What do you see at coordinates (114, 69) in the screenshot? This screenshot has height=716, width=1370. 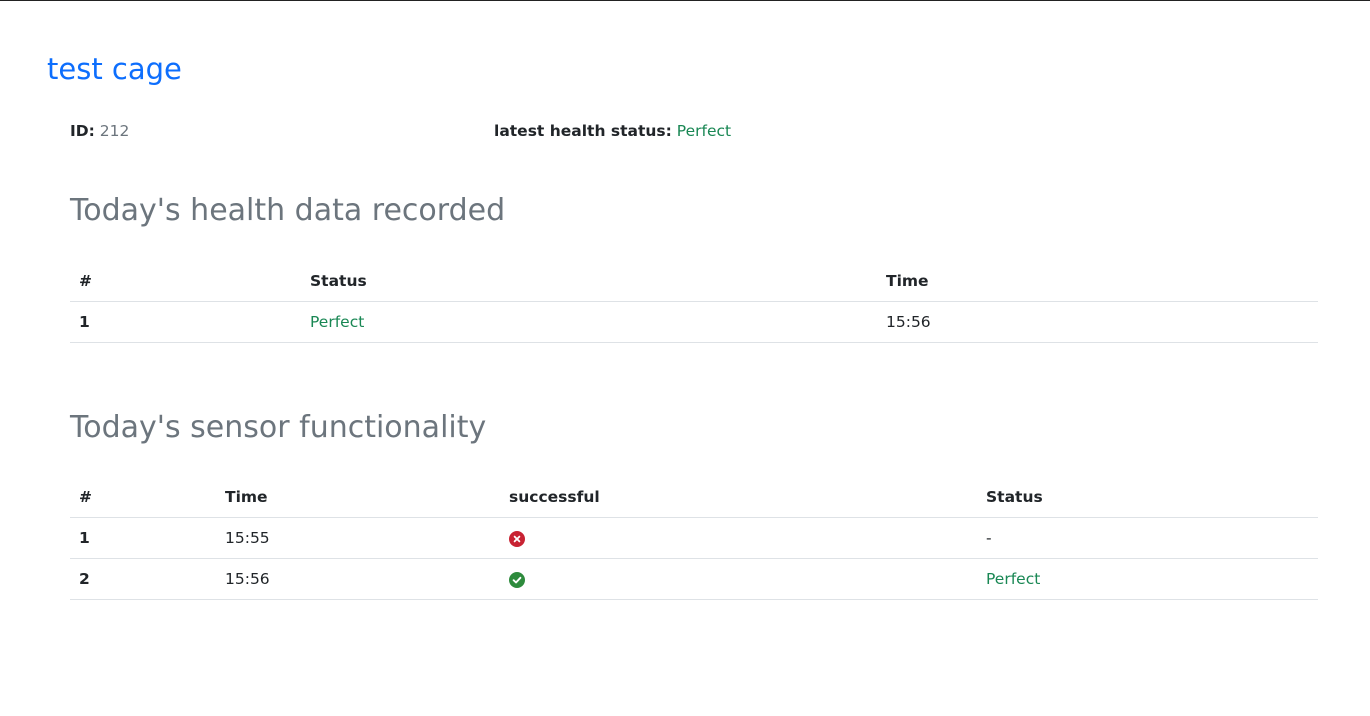 I see `cage-title-link: test cage` at bounding box center [114, 69].